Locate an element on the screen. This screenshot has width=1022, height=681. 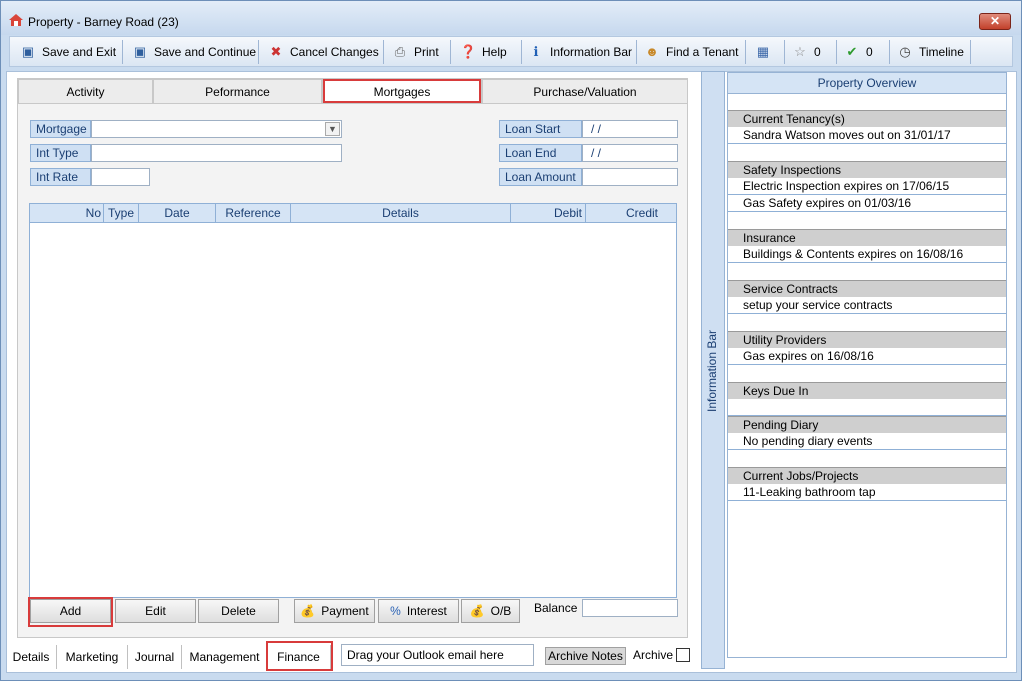
save-continue-button: ▣ Save and Continue is located at coordinates (194, 52).